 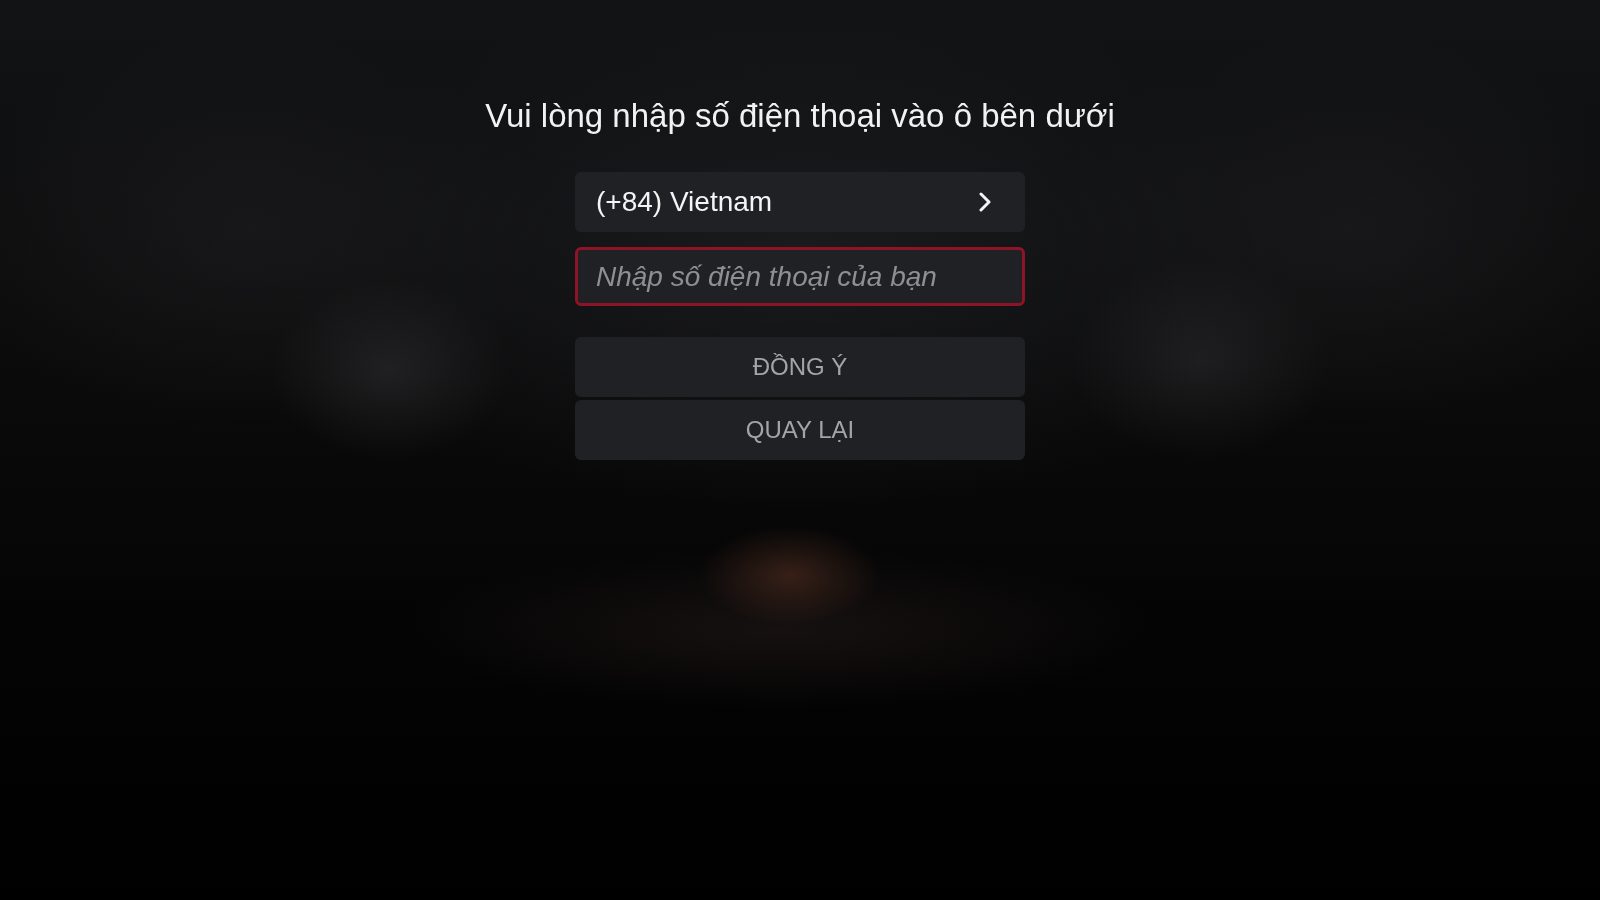 What do you see at coordinates (800, 367) in the screenshot?
I see `confirm-button: ĐỒNG Ý` at bounding box center [800, 367].